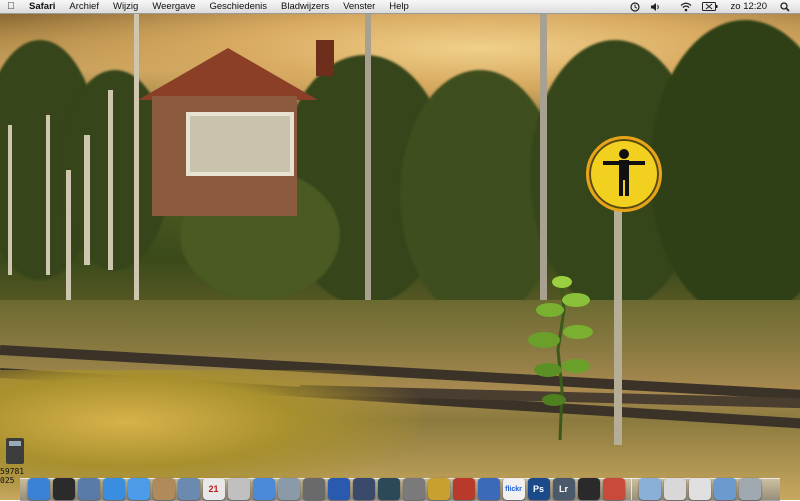 Image resolution: width=800 pixels, height=501 pixels. I want to click on widget-line-1: 59781, so click(12, 471).